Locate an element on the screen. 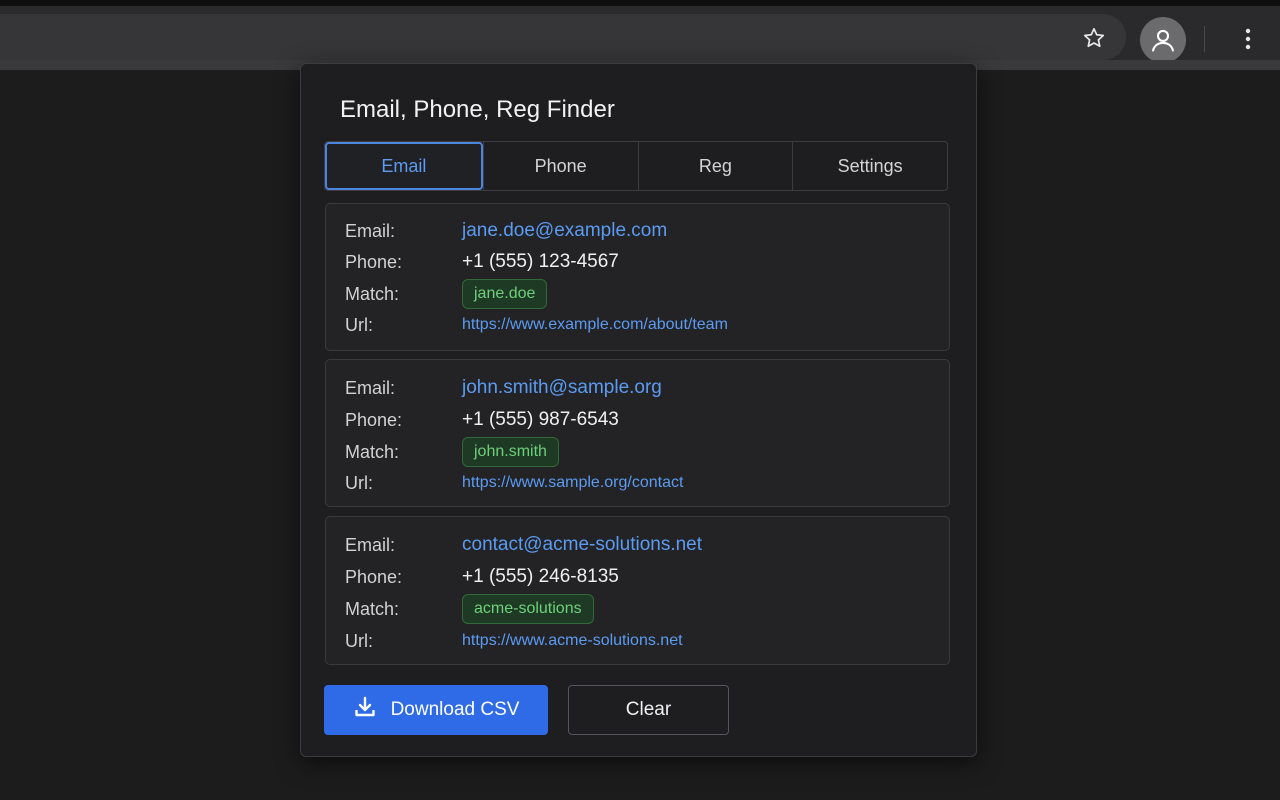 Image resolution: width=1280 pixels, height=800 pixels. url-link: https://www.sample.org/contact is located at coordinates (572, 483).